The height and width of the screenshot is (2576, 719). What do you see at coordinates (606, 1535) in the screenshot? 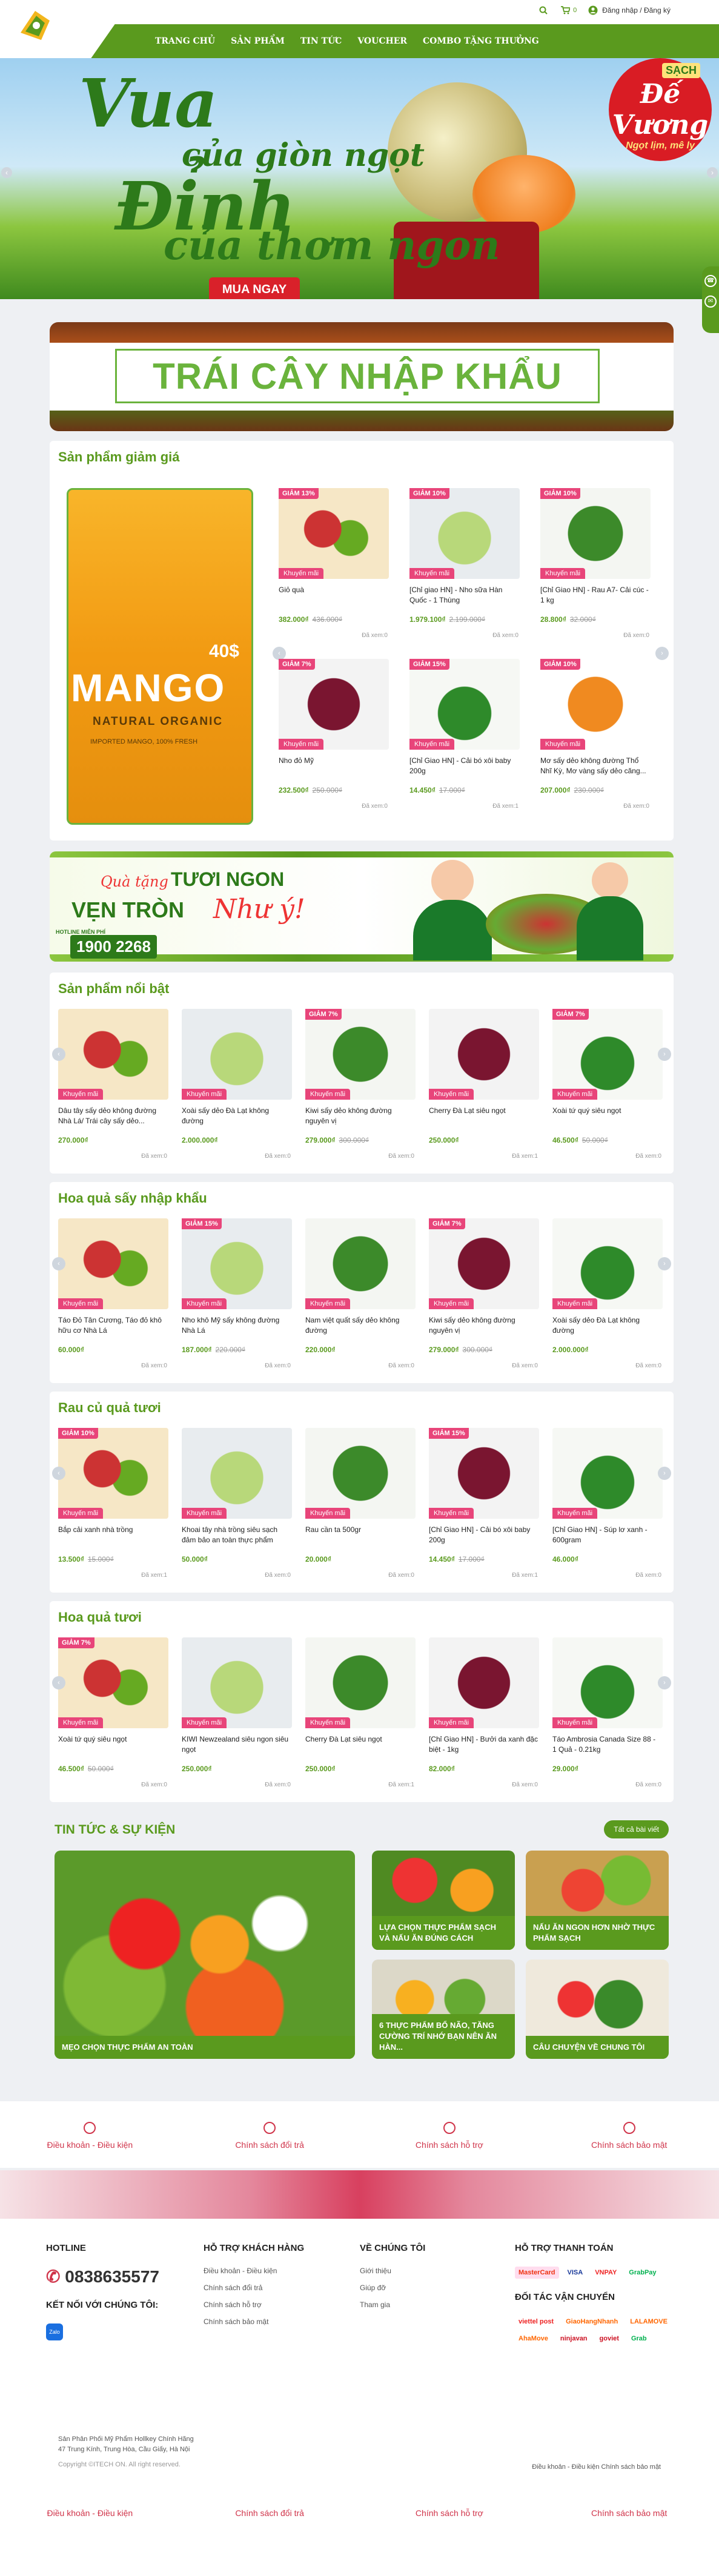
I see `product-name: [Chỉ Giao HN] - Súp lơ xanh - 600gram` at bounding box center [606, 1535].